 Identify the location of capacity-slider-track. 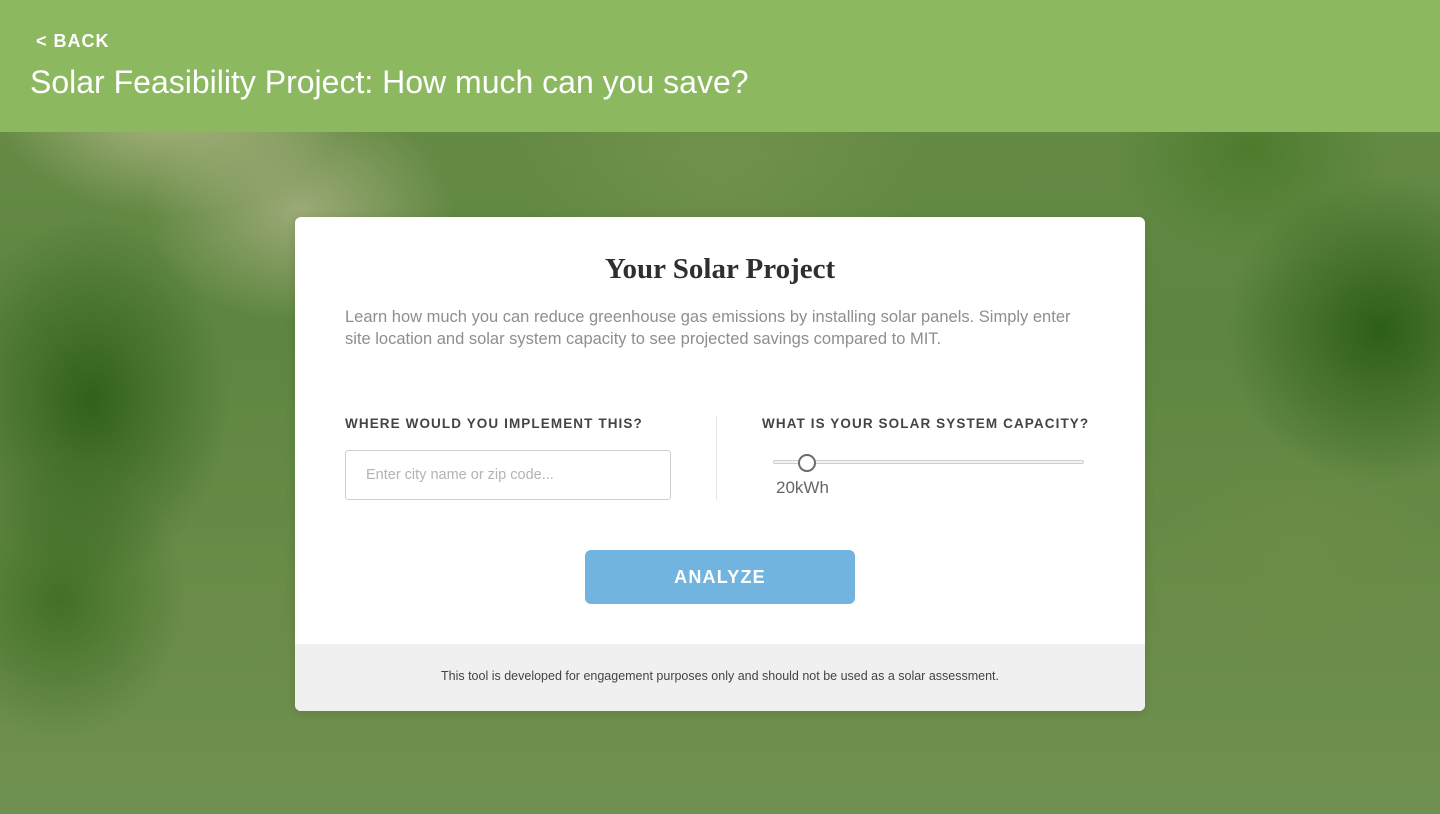
(928, 462).